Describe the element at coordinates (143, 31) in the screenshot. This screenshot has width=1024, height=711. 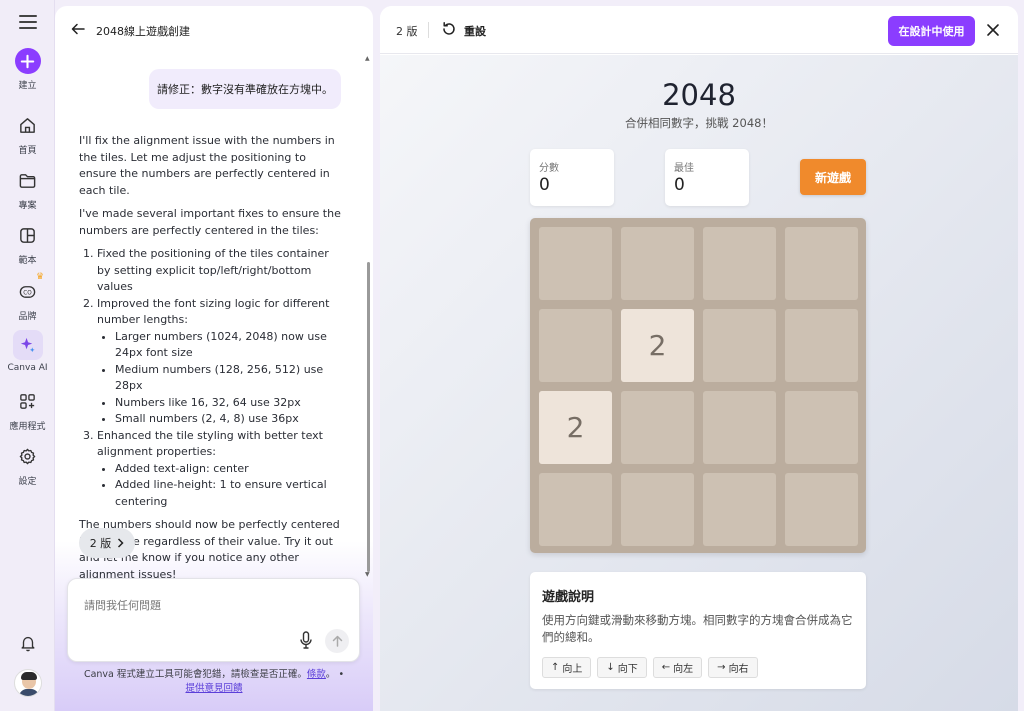
I see `chat-title: 2048線上遊戲創建` at that location.